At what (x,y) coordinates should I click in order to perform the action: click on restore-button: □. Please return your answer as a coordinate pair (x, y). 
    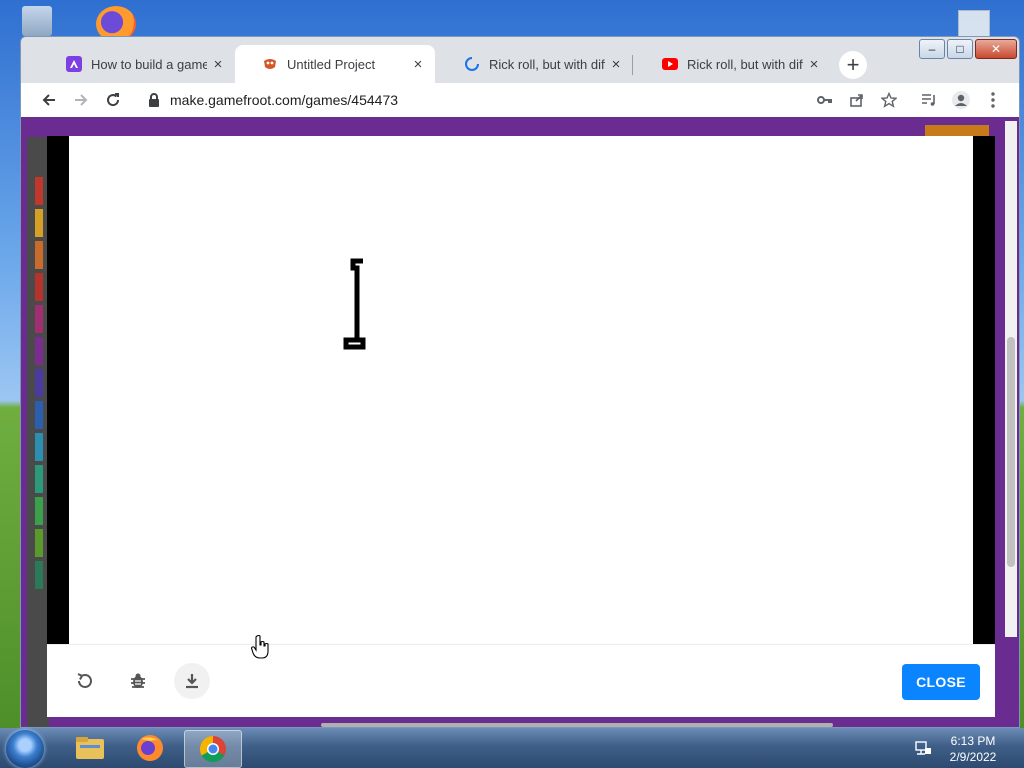
    Looking at the image, I should click on (960, 49).